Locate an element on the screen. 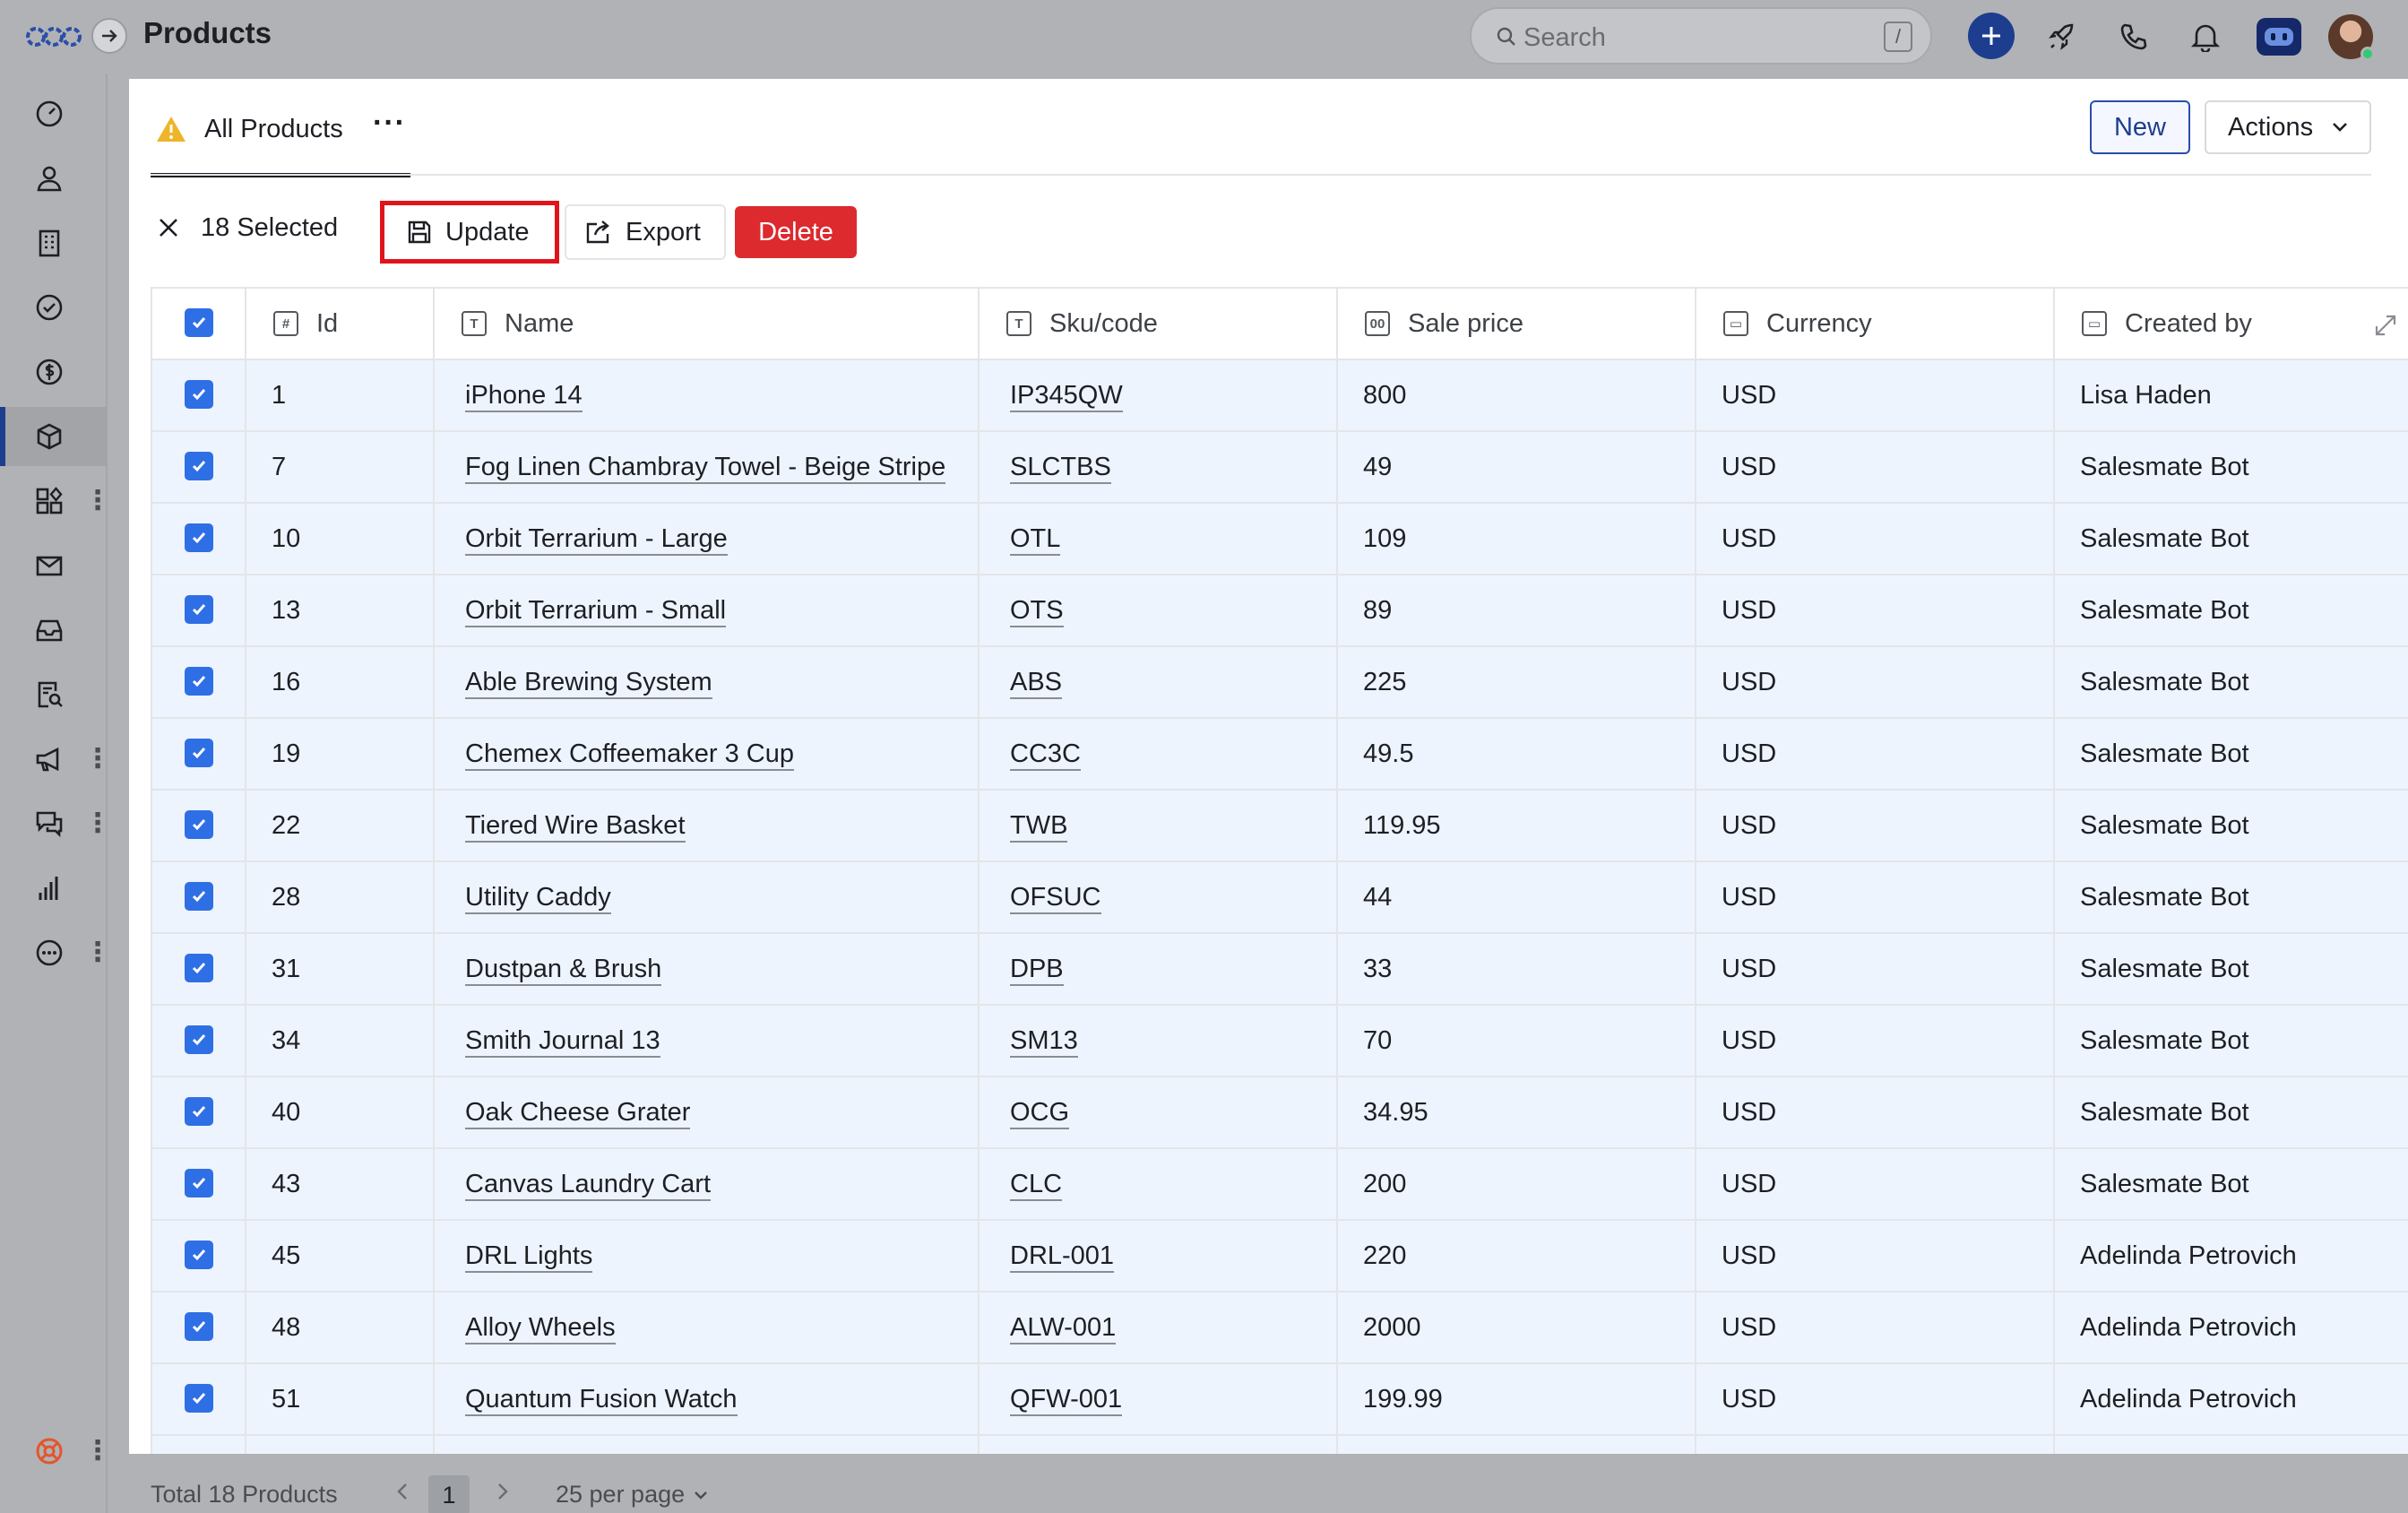 This screenshot has height=1513, width=2408. sku-link: CC3C is located at coordinates (1045, 755).